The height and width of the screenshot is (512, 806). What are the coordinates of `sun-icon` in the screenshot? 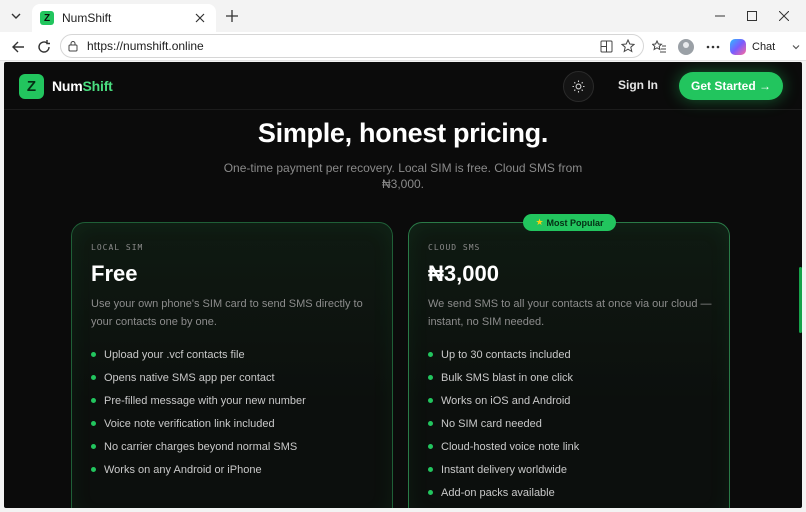 It's located at (578, 86).